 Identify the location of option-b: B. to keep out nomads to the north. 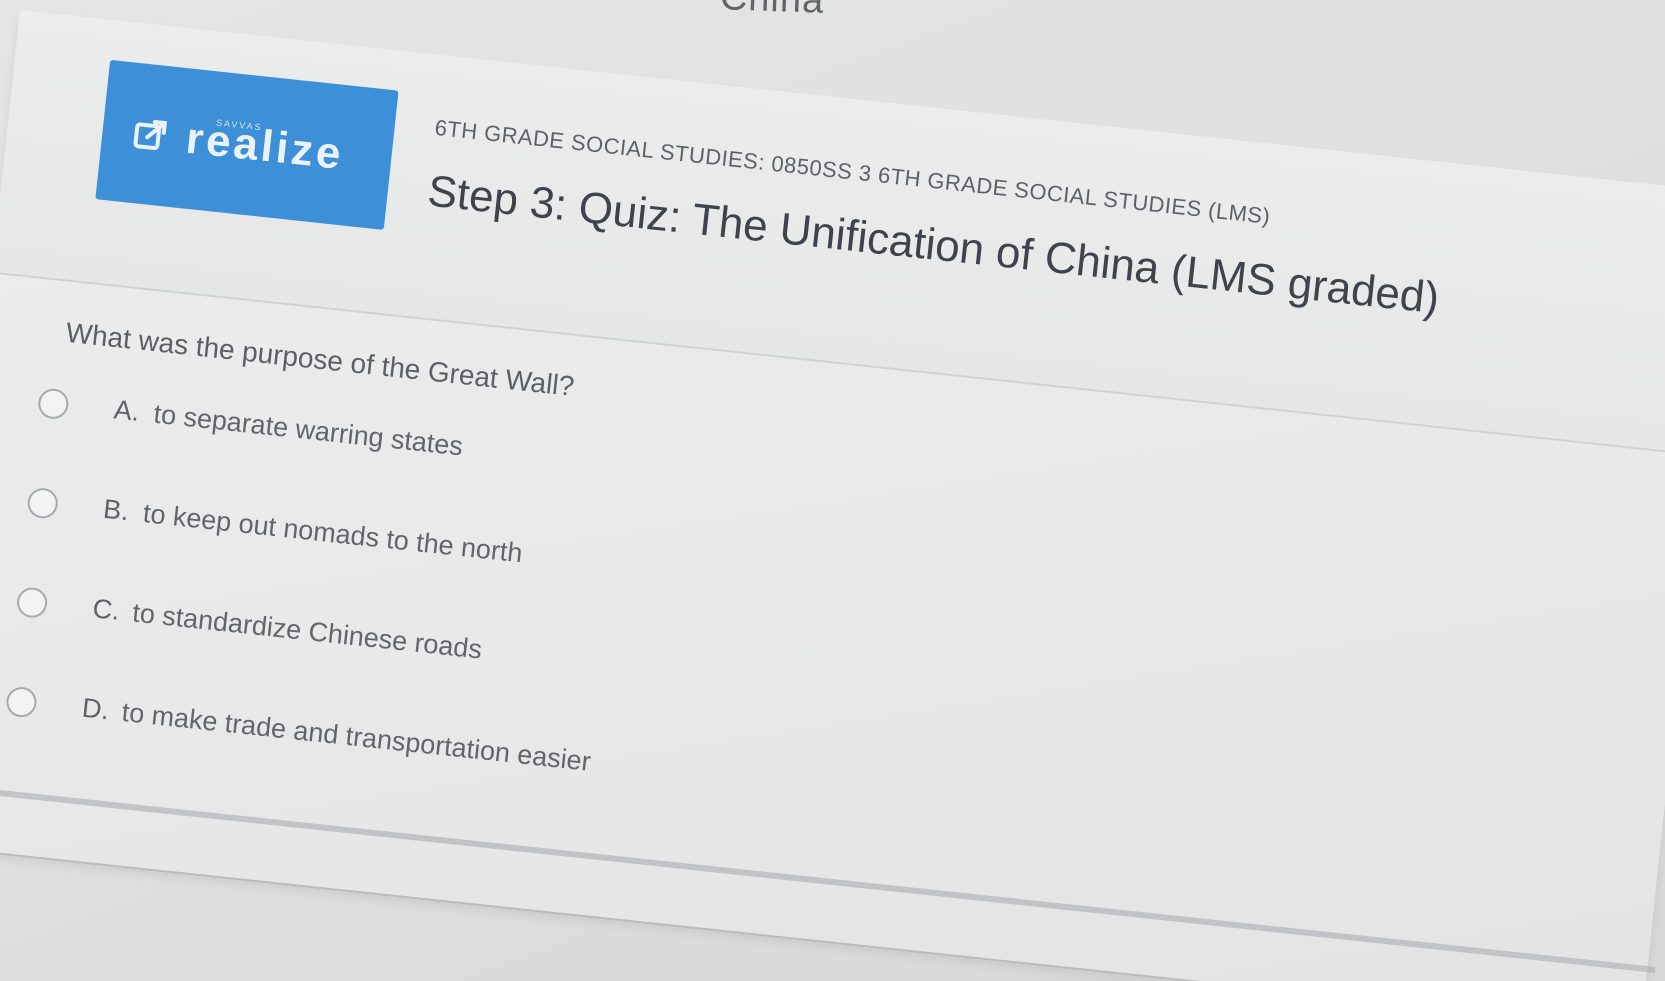
(275, 528).